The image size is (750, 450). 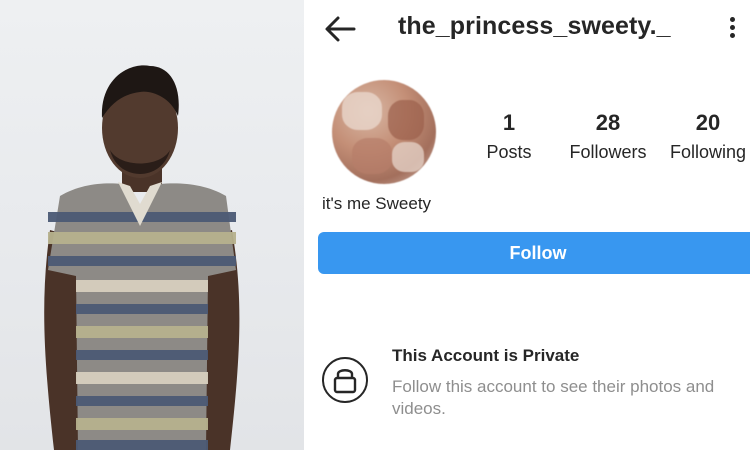 I want to click on followers-label: Followers, so click(x=608, y=152).